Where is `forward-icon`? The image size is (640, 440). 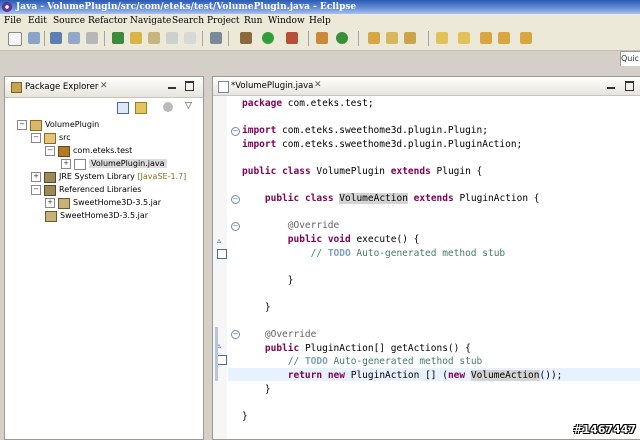 forward-icon is located at coordinates (526, 38).